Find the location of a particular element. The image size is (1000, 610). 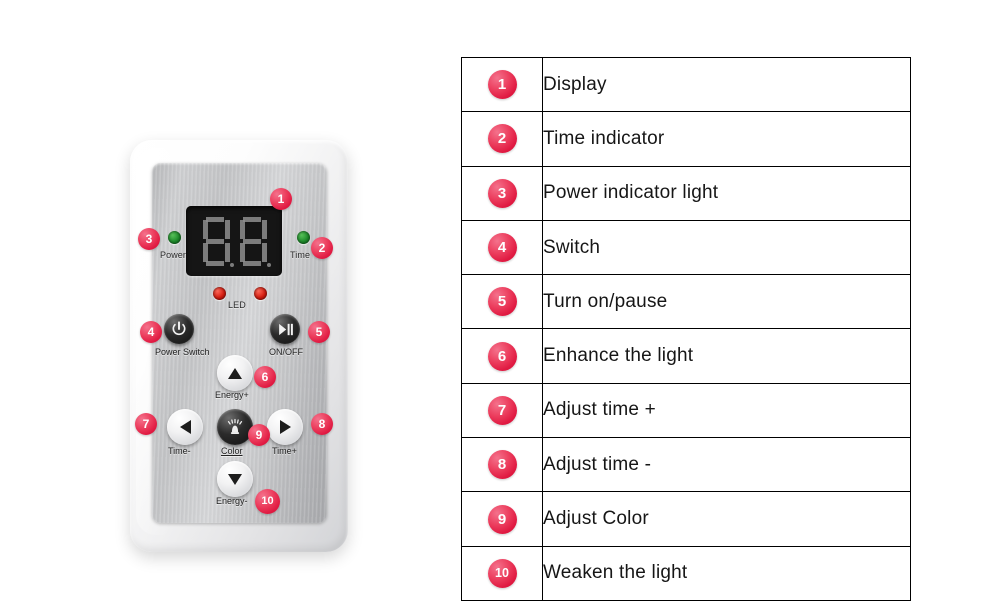

legend-badge-5: 5 is located at coordinates (502, 302).